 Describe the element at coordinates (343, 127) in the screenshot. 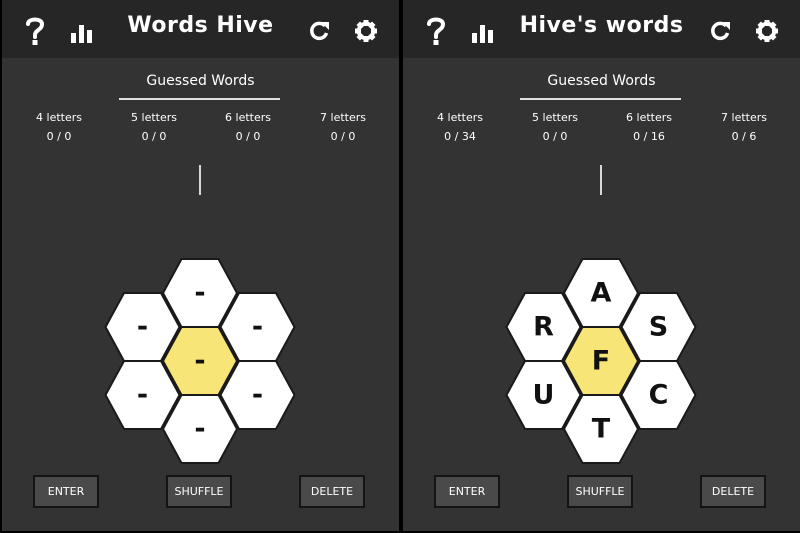

I see `letters-column-7: 7 letters 0 / 0` at that location.